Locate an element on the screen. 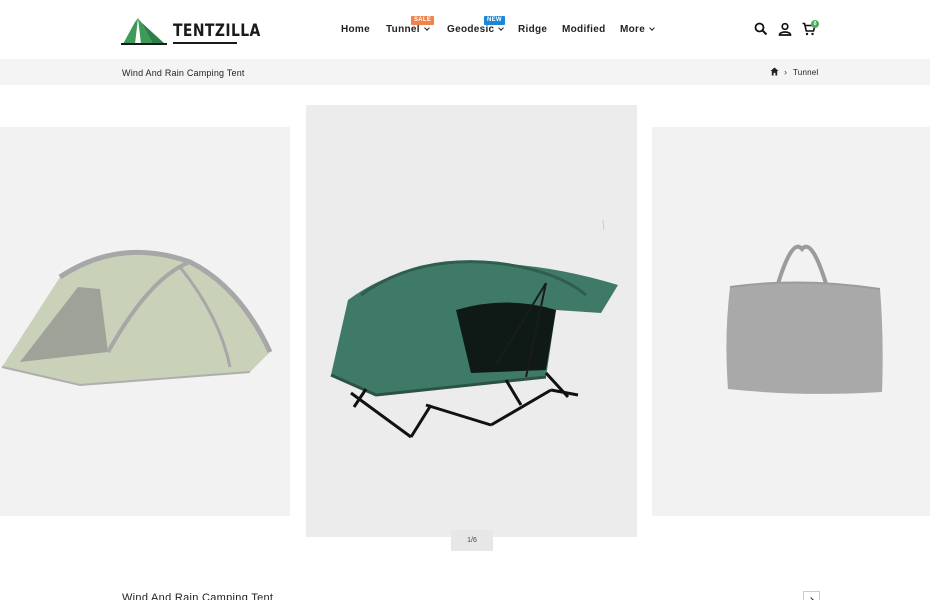  dome-tent-image is located at coordinates (137, 318).